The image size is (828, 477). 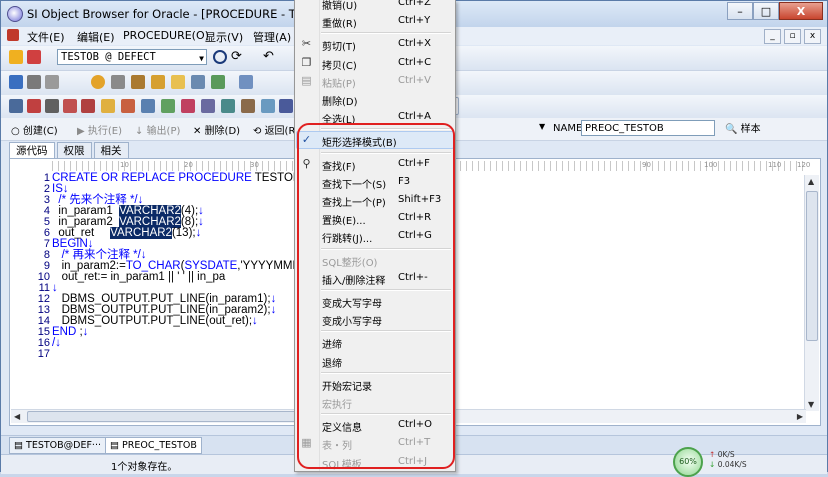 What do you see at coordinates (339, 167) in the screenshot?
I see `menu-item-label: 查找(F)` at bounding box center [339, 167].